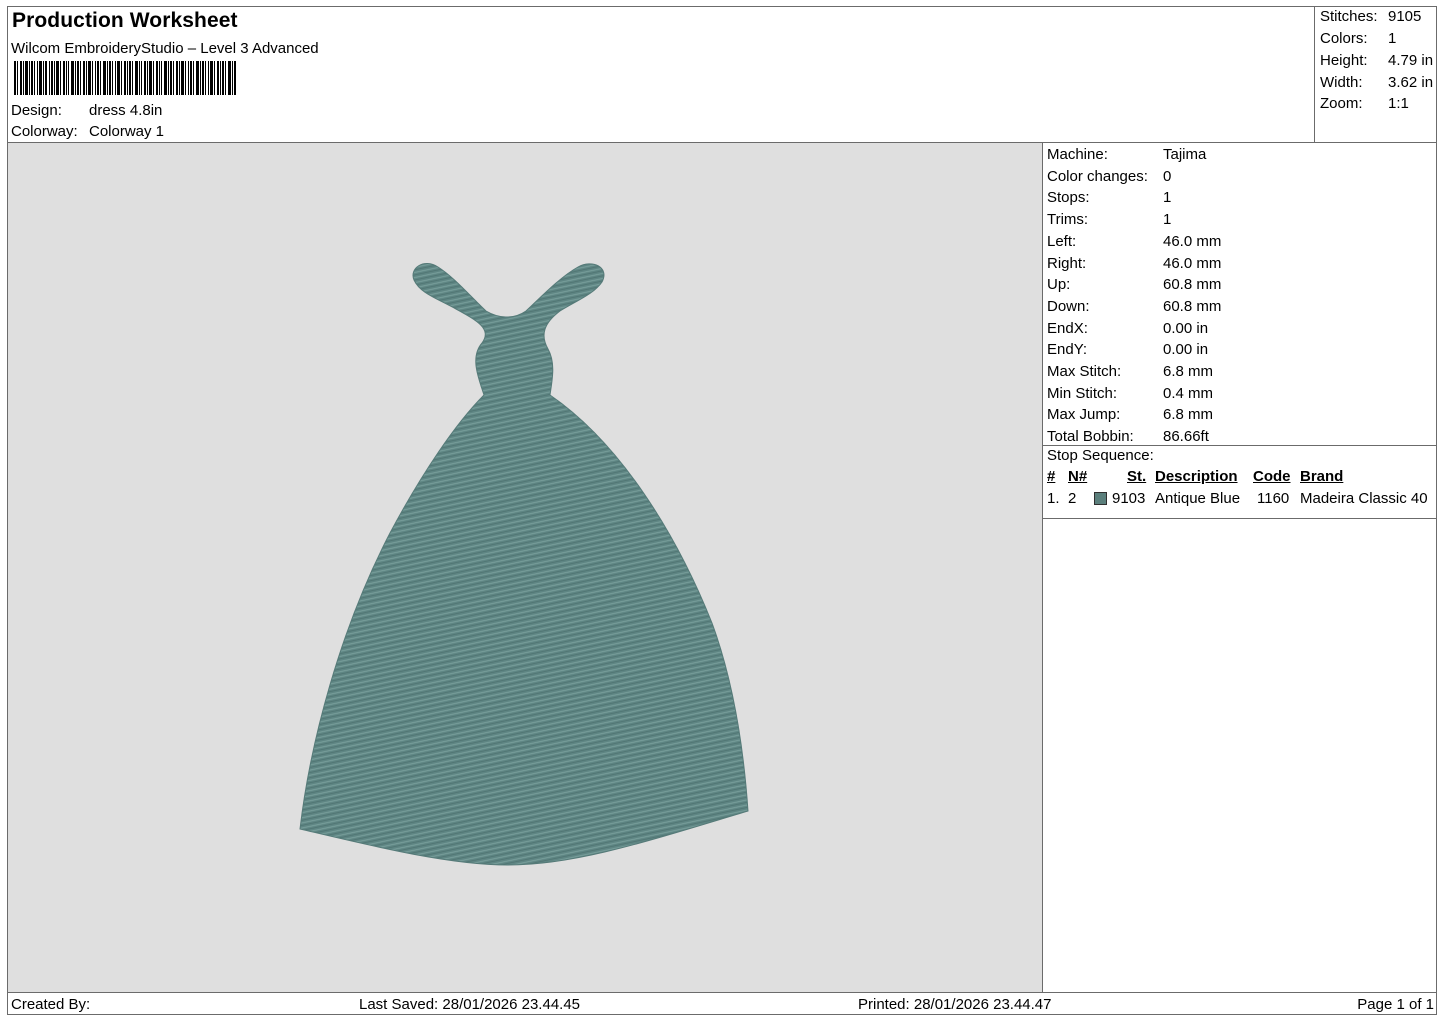 The height and width of the screenshot is (1021, 1445). I want to click on row-brand: Madeira Classic 40, so click(1364, 498).